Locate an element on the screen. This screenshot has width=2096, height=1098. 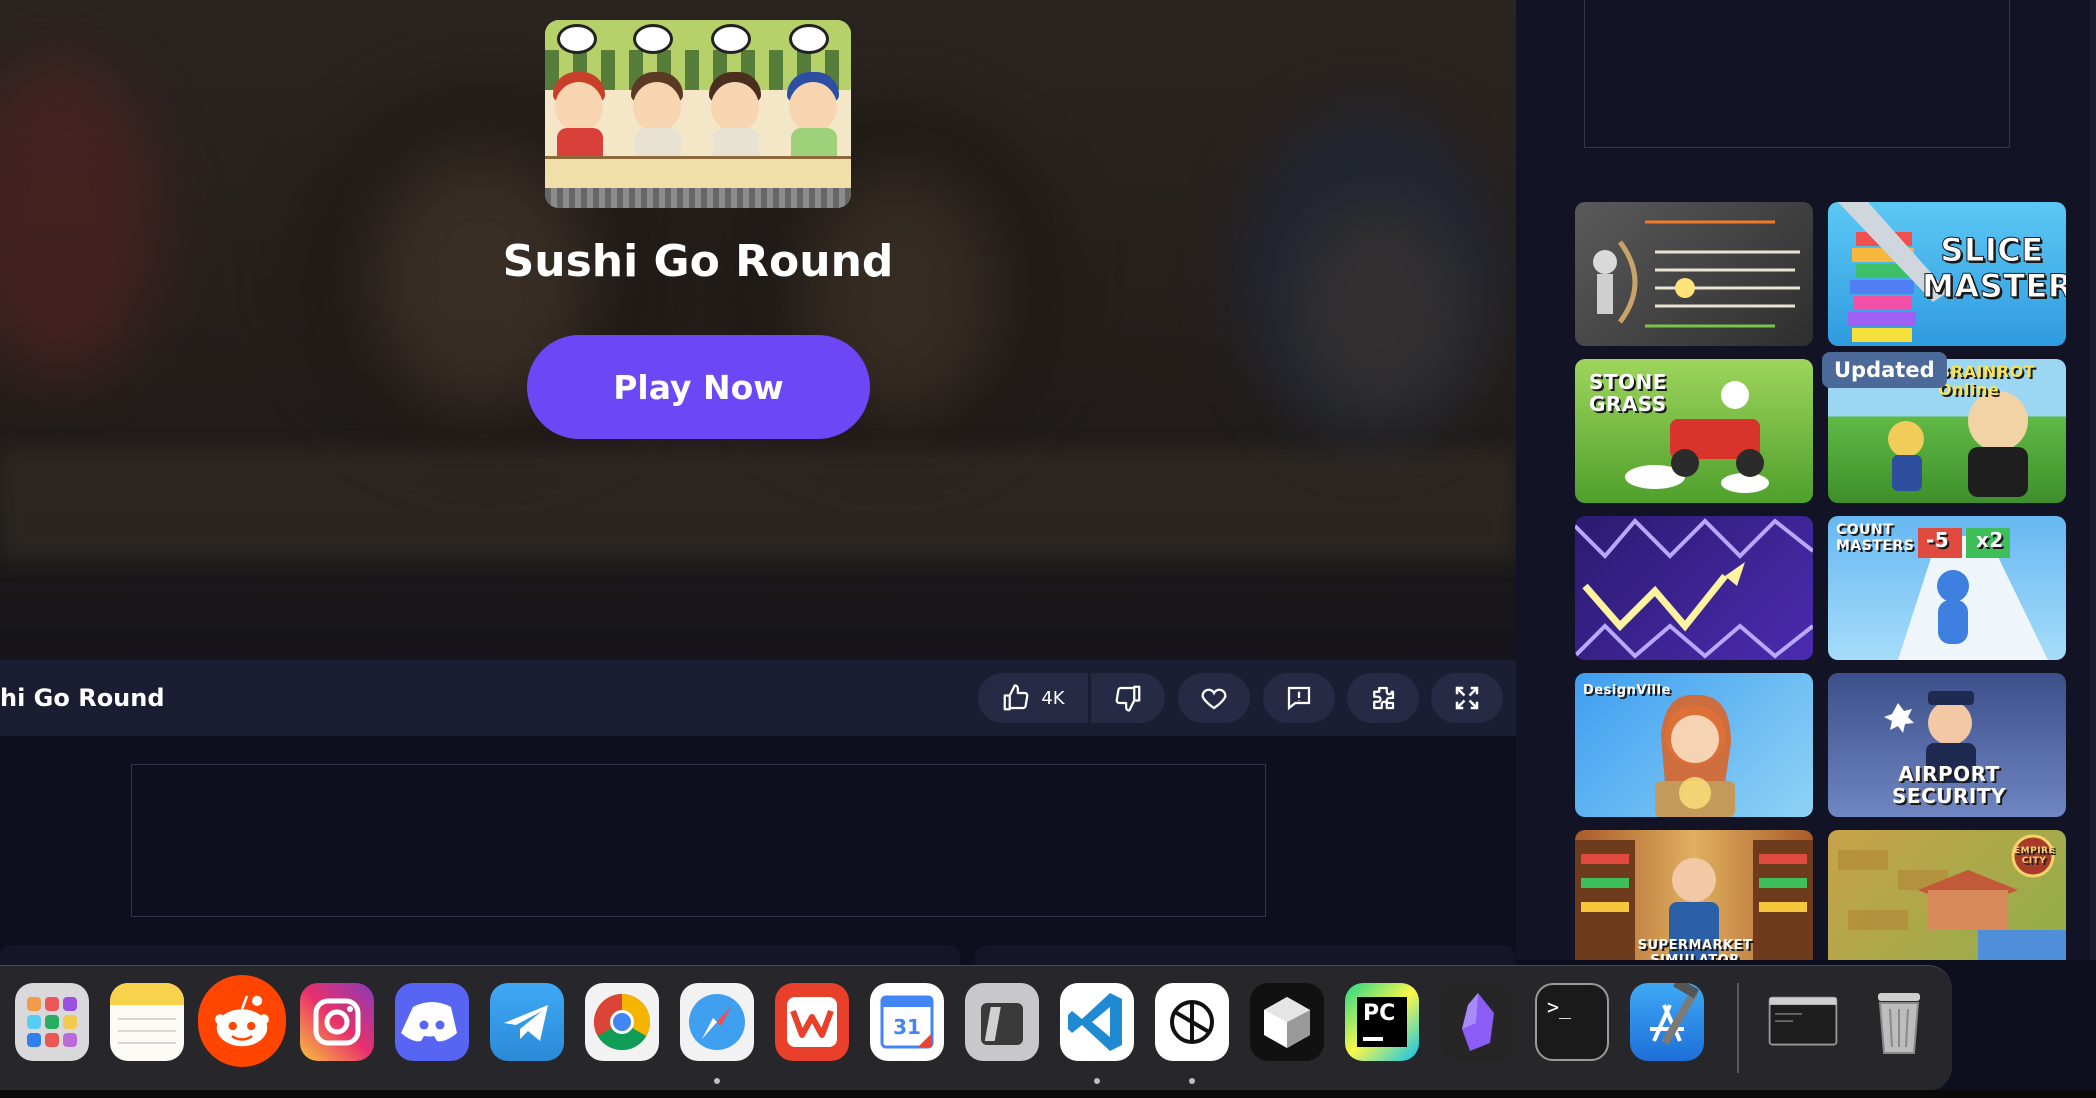
game-tile-empire-city: EMPIRE CITY is located at coordinates (1947, 895).